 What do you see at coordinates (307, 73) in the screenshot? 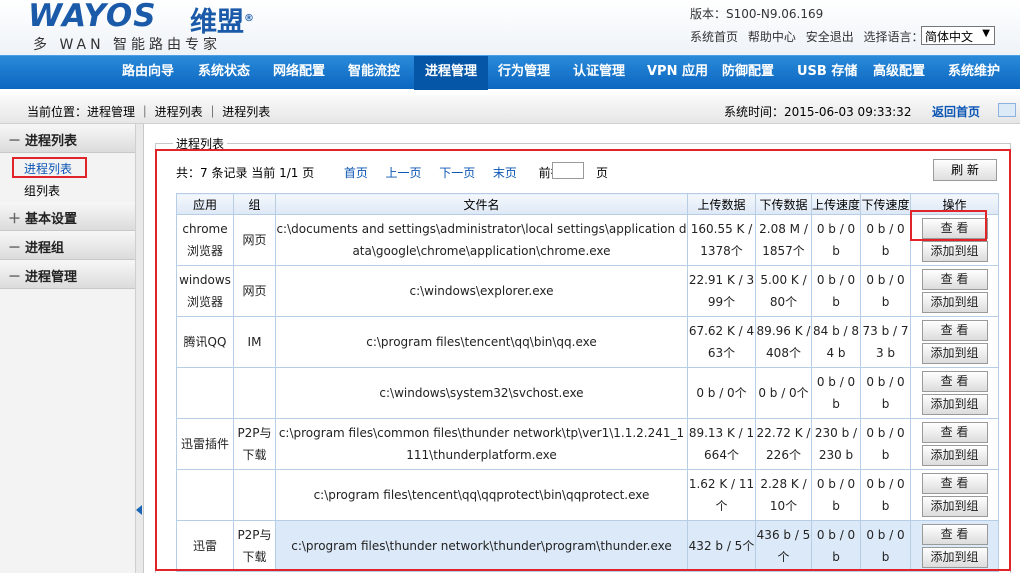
I see `nav-tab-network-config: 网络配置` at bounding box center [307, 73].